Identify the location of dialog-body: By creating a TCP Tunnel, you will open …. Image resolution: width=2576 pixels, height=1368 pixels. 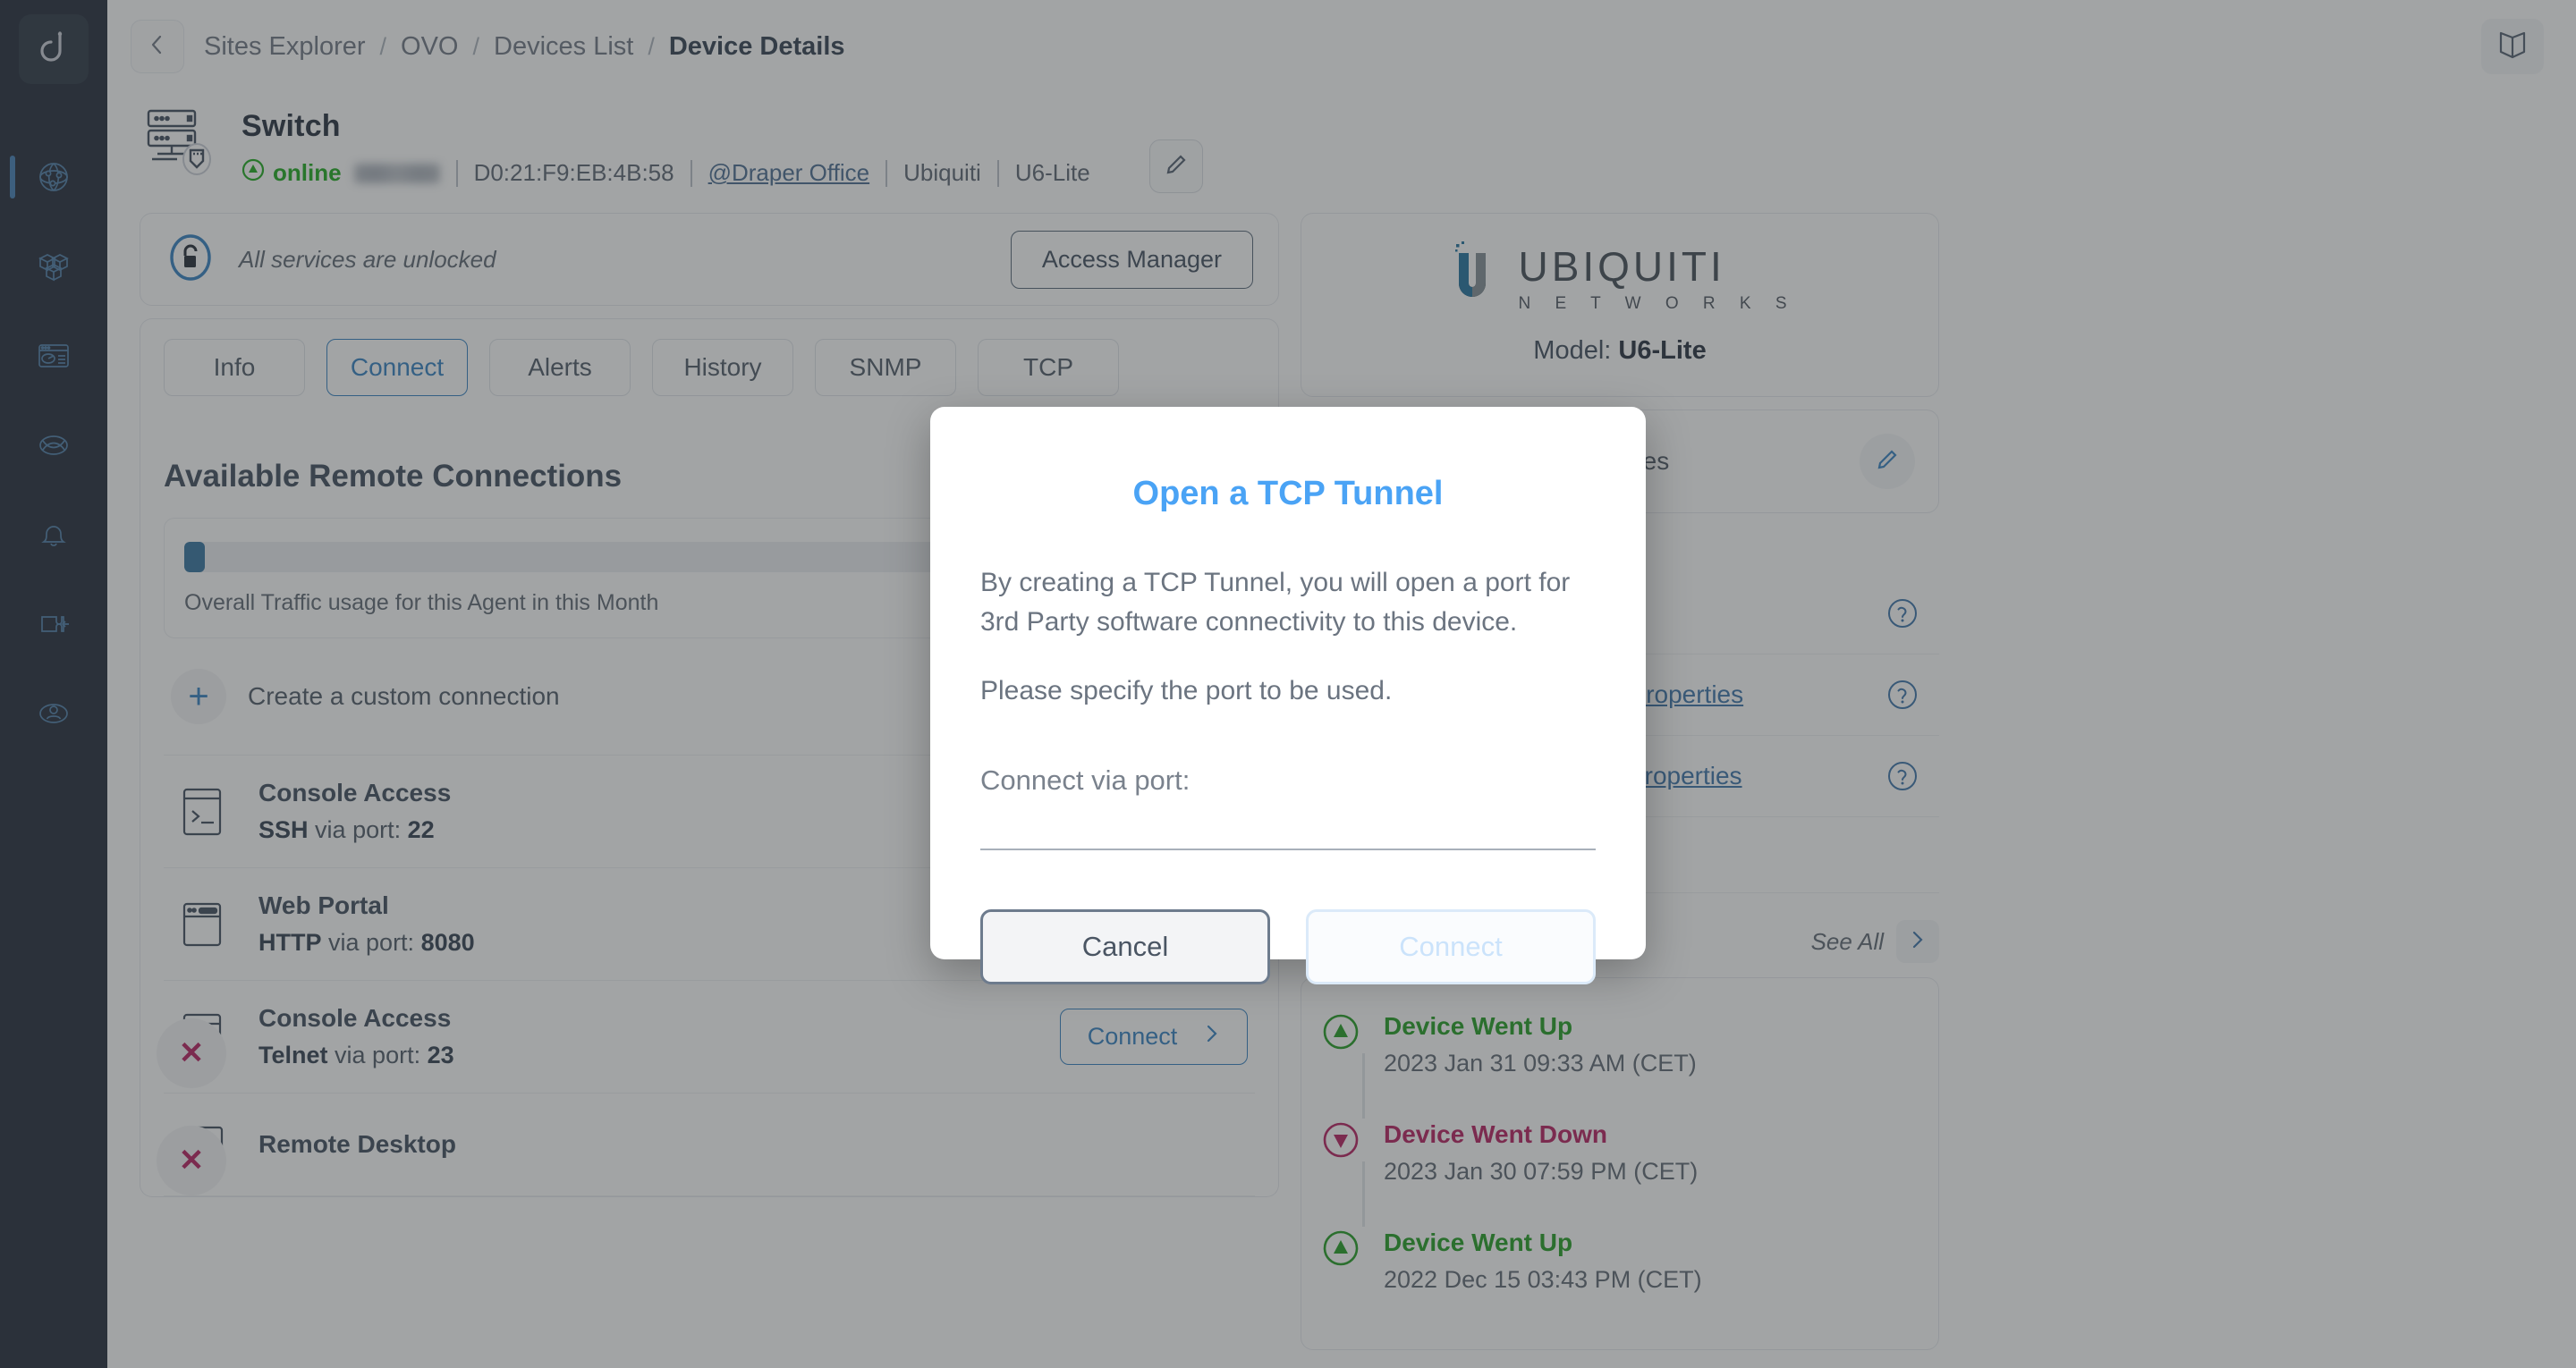
(1288, 637).